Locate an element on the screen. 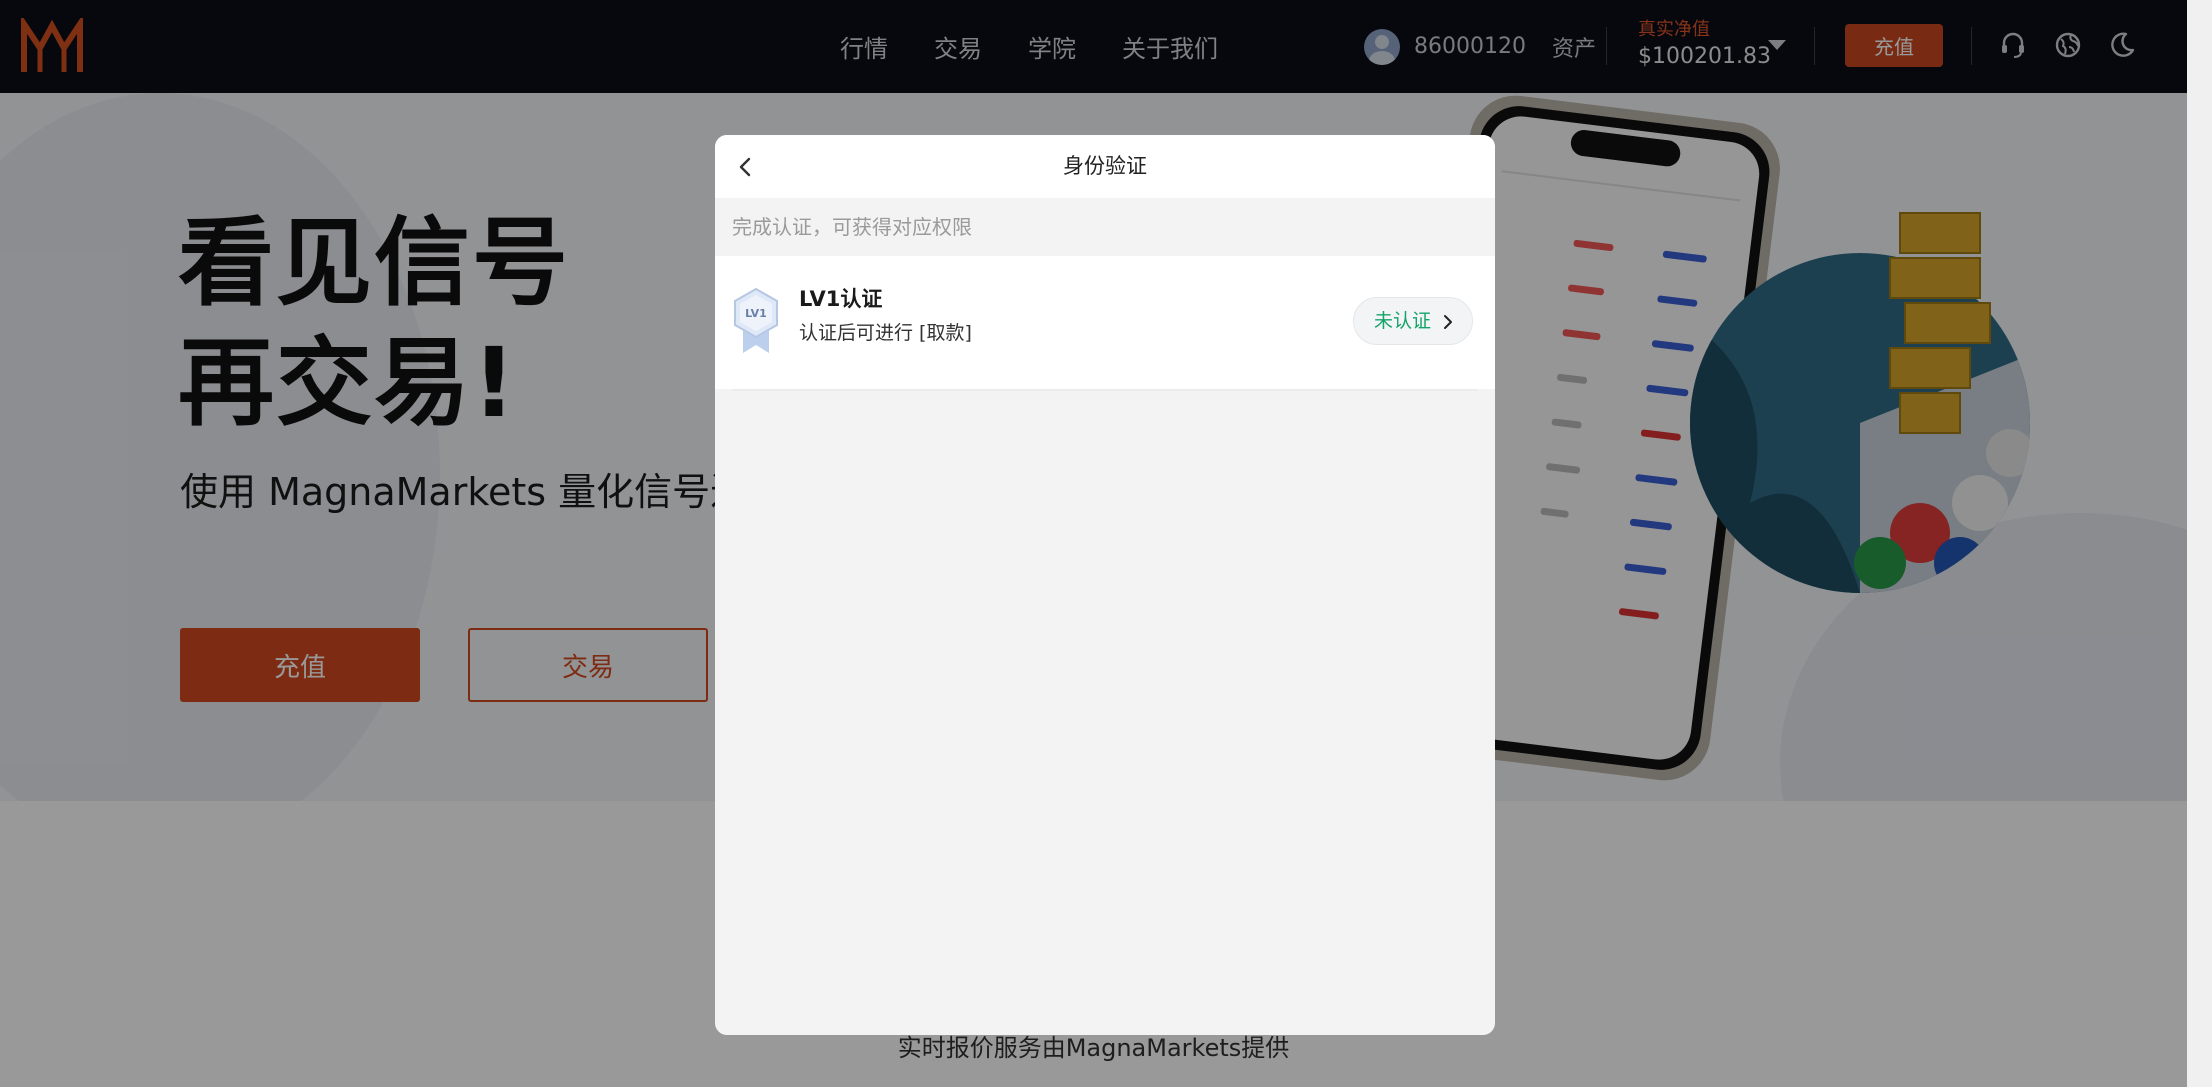 This screenshot has height=1087, width=2212. verification-status-label: 未认证 is located at coordinates (1403, 321).